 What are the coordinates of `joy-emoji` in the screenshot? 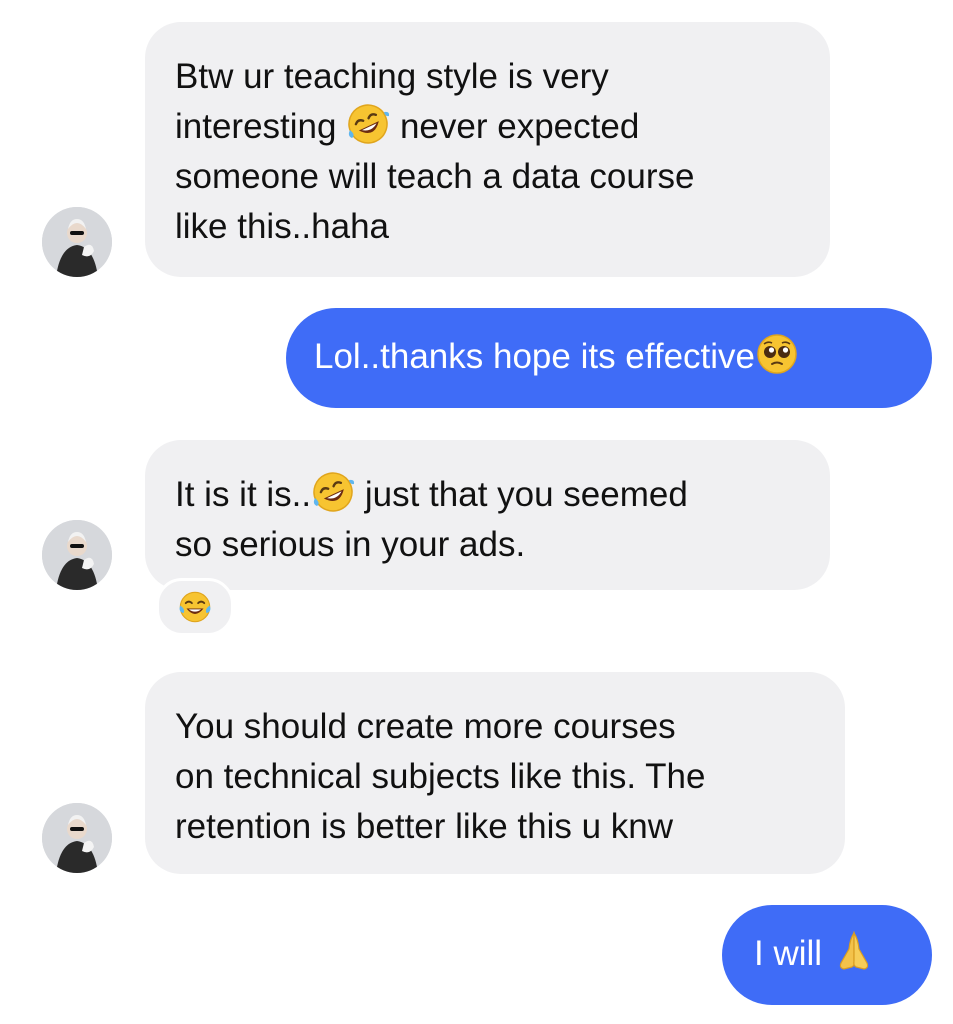 It's located at (195, 607).